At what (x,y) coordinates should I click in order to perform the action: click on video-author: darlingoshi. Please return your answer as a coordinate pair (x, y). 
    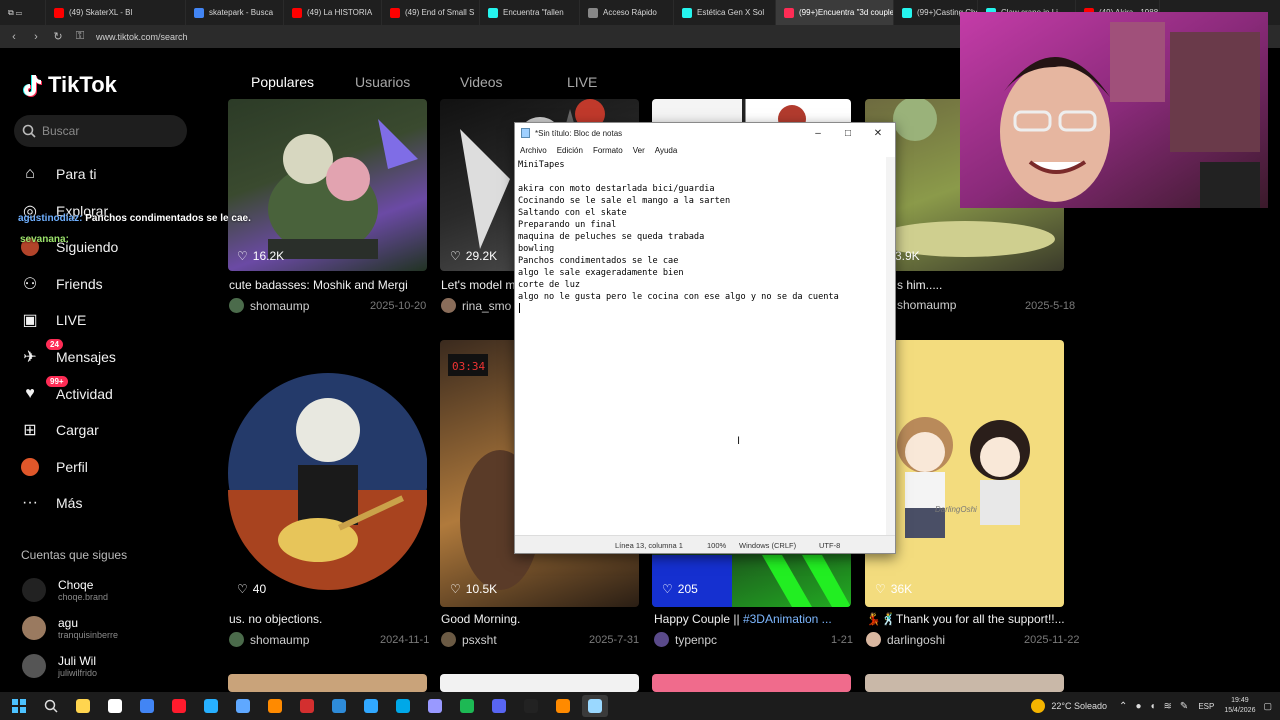
    Looking at the image, I should click on (905, 639).